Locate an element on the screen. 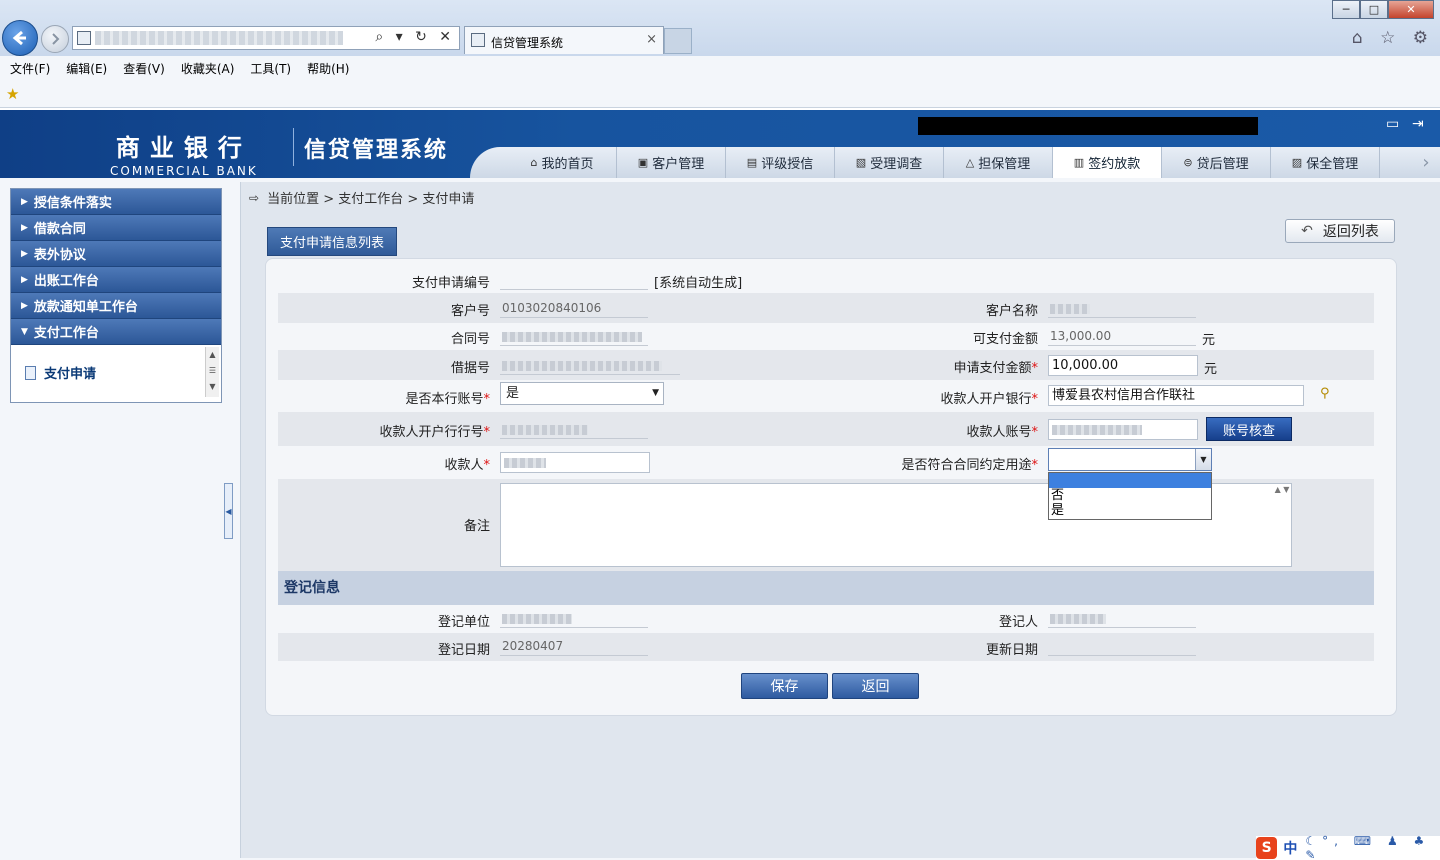 Image resolution: width=1440 pixels, height=860 pixels. nav-label: 我的首页 is located at coordinates (567, 164).